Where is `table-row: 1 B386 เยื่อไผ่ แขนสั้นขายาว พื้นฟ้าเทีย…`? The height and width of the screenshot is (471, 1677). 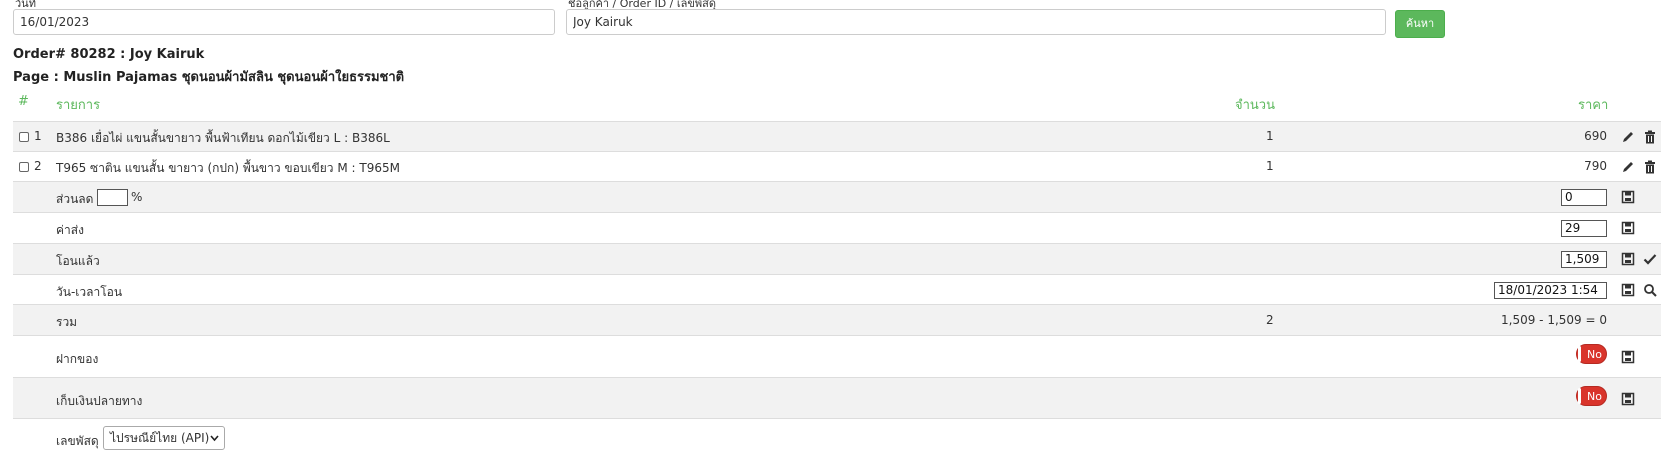
table-row: 1 B386 เยื่อไผ่ แขนสั้นขายาว พื้นฟ้าเทีย… is located at coordinates (837, 136).